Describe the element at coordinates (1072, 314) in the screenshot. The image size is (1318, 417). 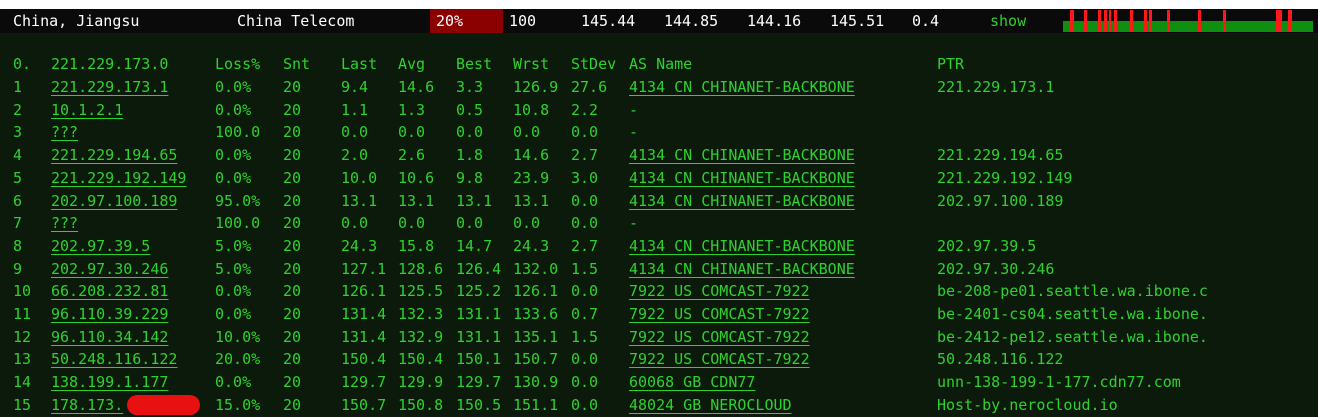
I see `row-ptr-cell: be-2401-cs04.seattle.wa.ibone.` at that location.